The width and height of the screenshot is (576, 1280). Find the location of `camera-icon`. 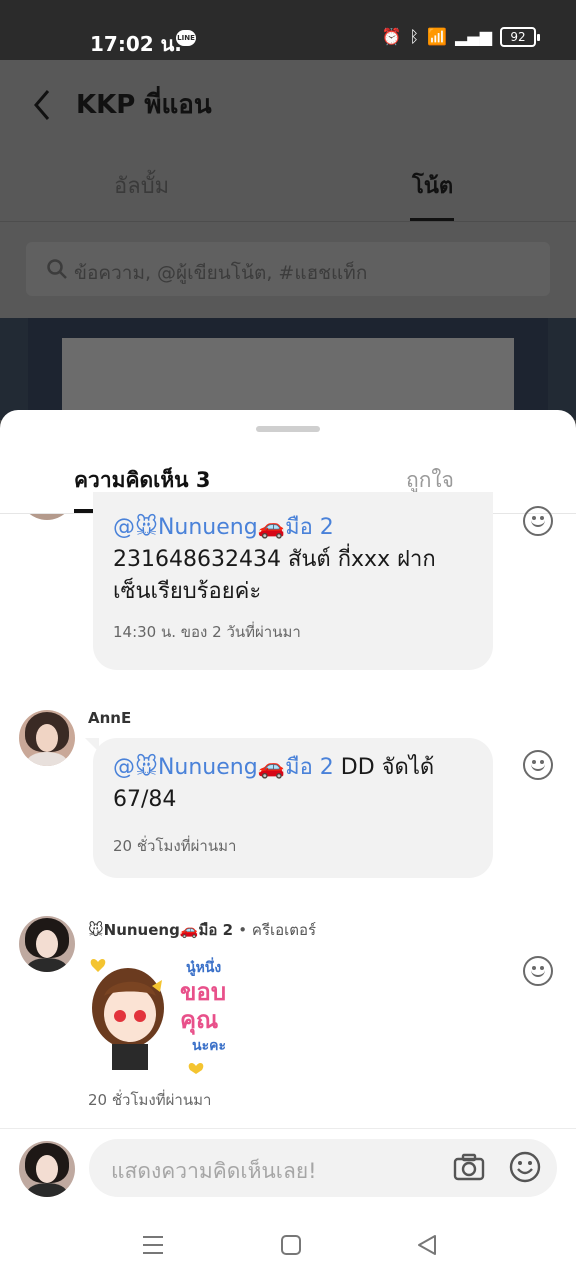

camera-icon is located at coordinates (469, 1167).